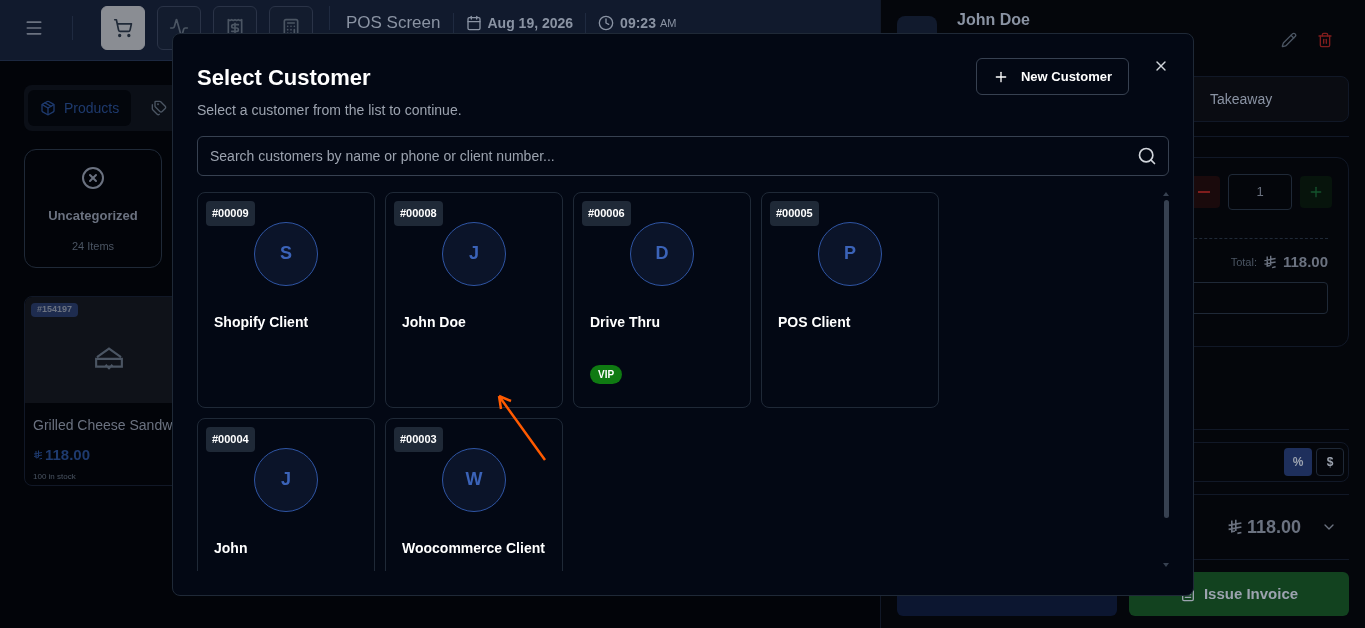  Describe the element at coordinates (418, 439) in the screenshot. I see `client-number: #00003` at that location.